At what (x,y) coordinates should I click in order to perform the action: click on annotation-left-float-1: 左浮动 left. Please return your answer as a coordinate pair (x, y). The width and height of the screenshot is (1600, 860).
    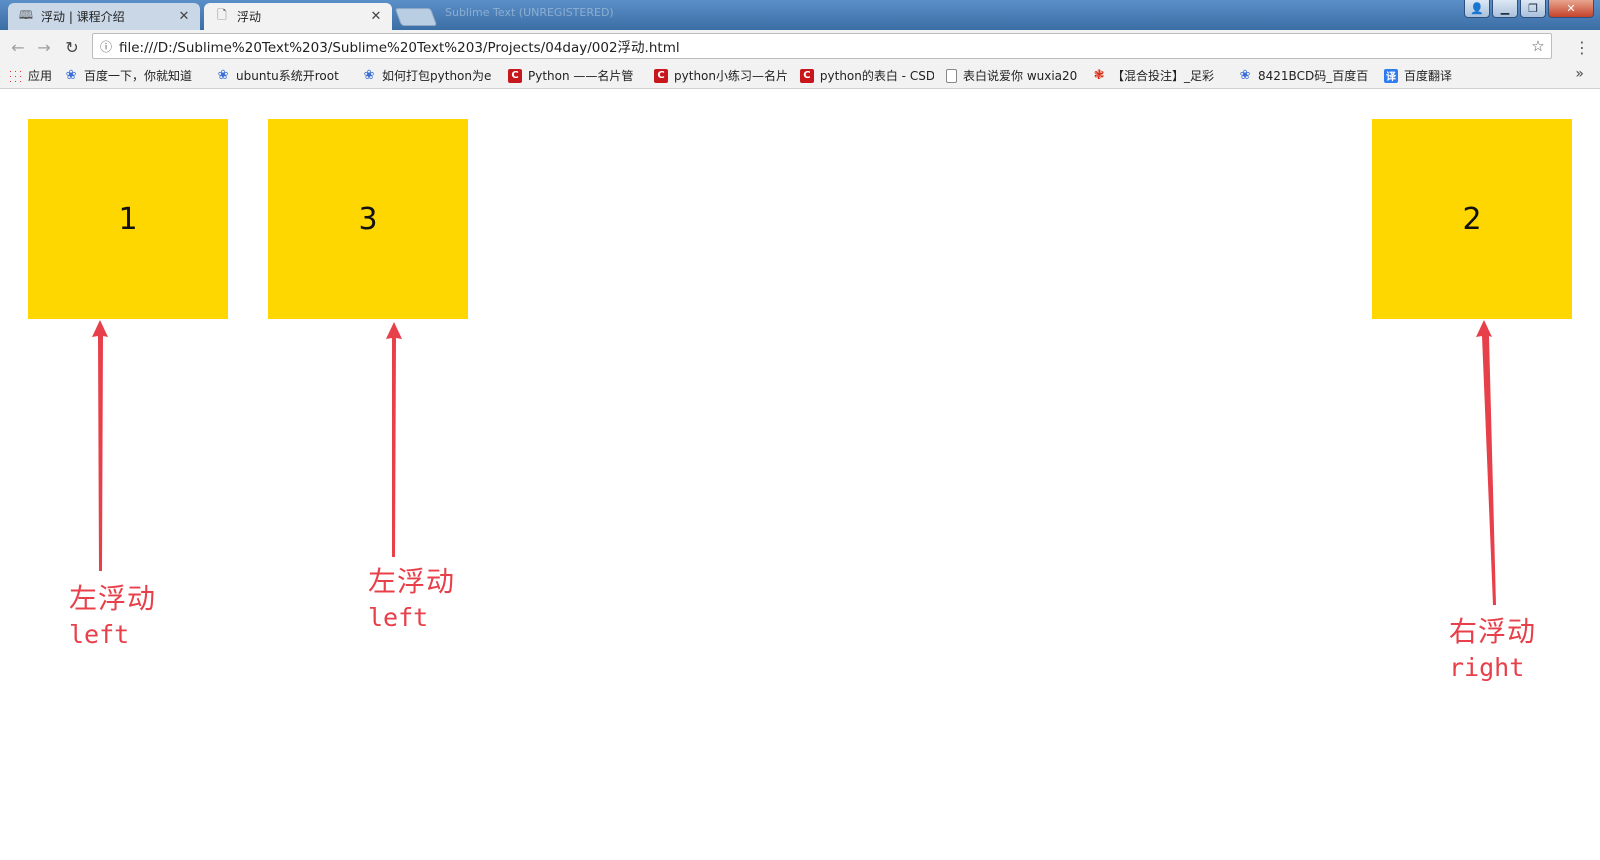
    Looking at the image, I should click on (112, 616).